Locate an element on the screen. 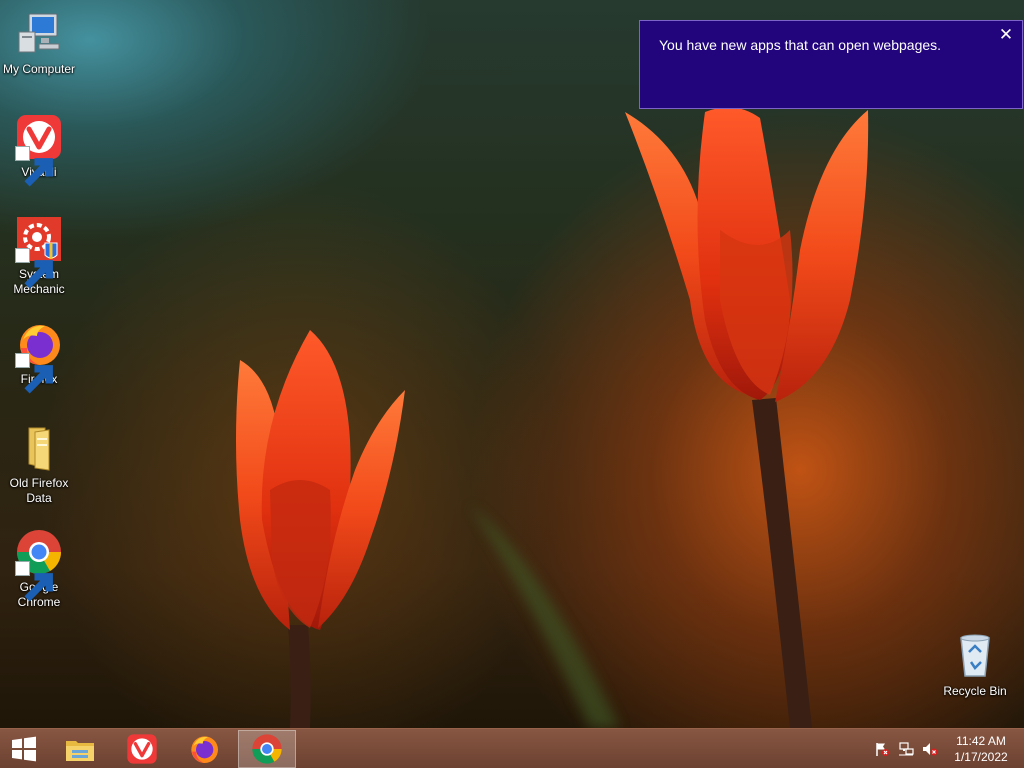  file-explorer-icon is located at coordinates (80, 751).